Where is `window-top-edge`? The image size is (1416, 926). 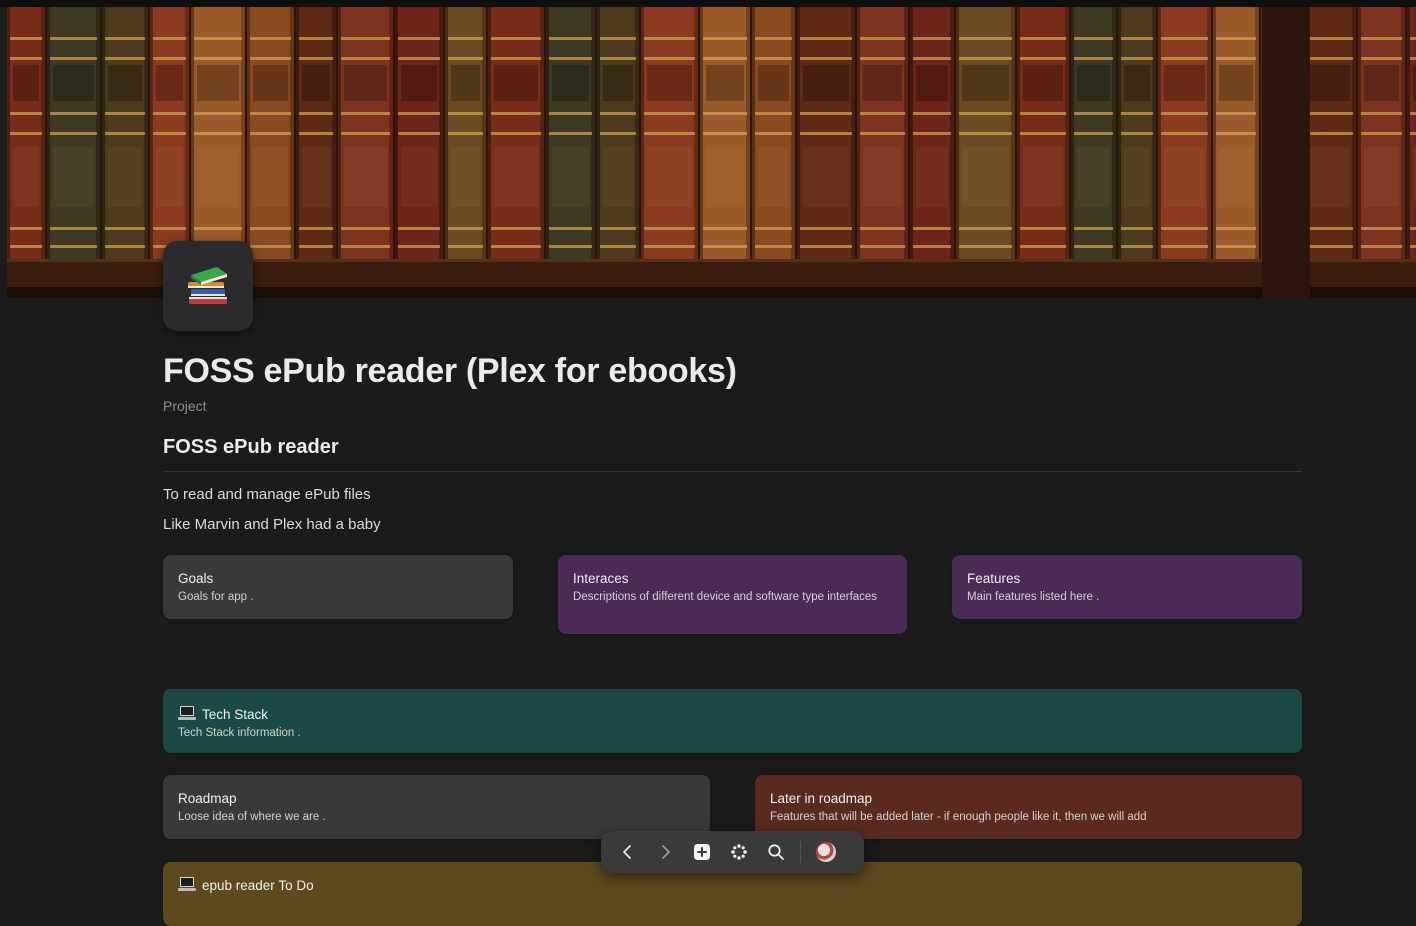
window-top-edge is located at coordinates (708, 3).